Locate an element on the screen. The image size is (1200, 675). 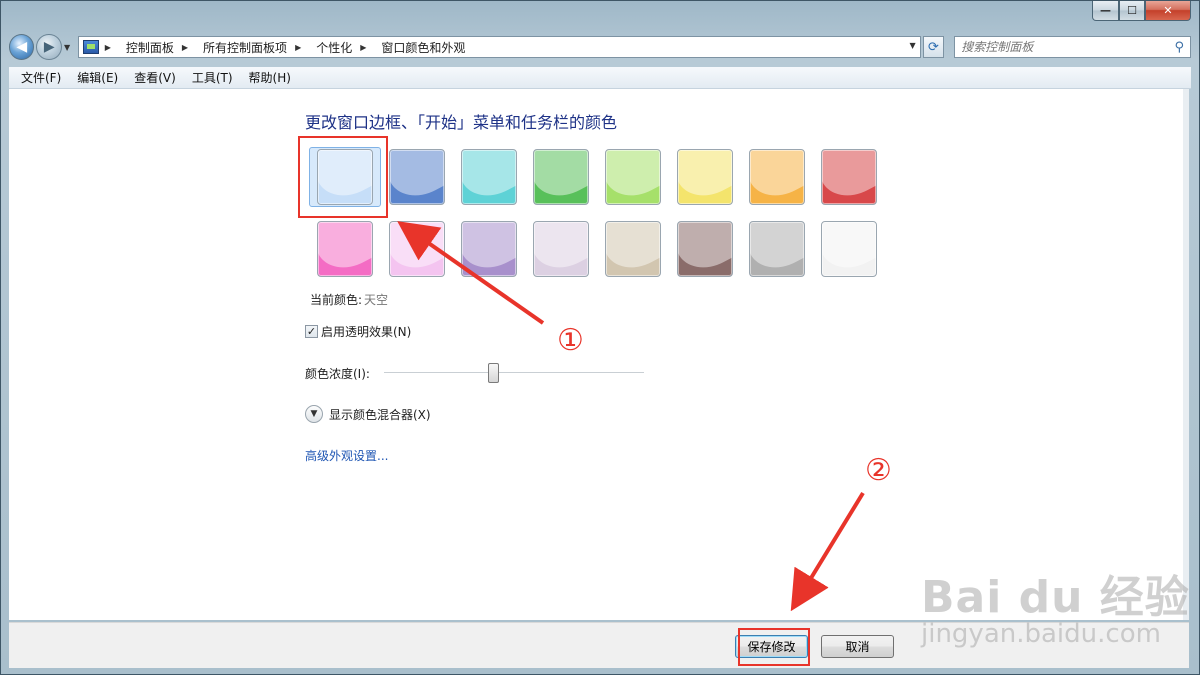
chevron-down-icon: ▼ is located at coordinates (314, 414).